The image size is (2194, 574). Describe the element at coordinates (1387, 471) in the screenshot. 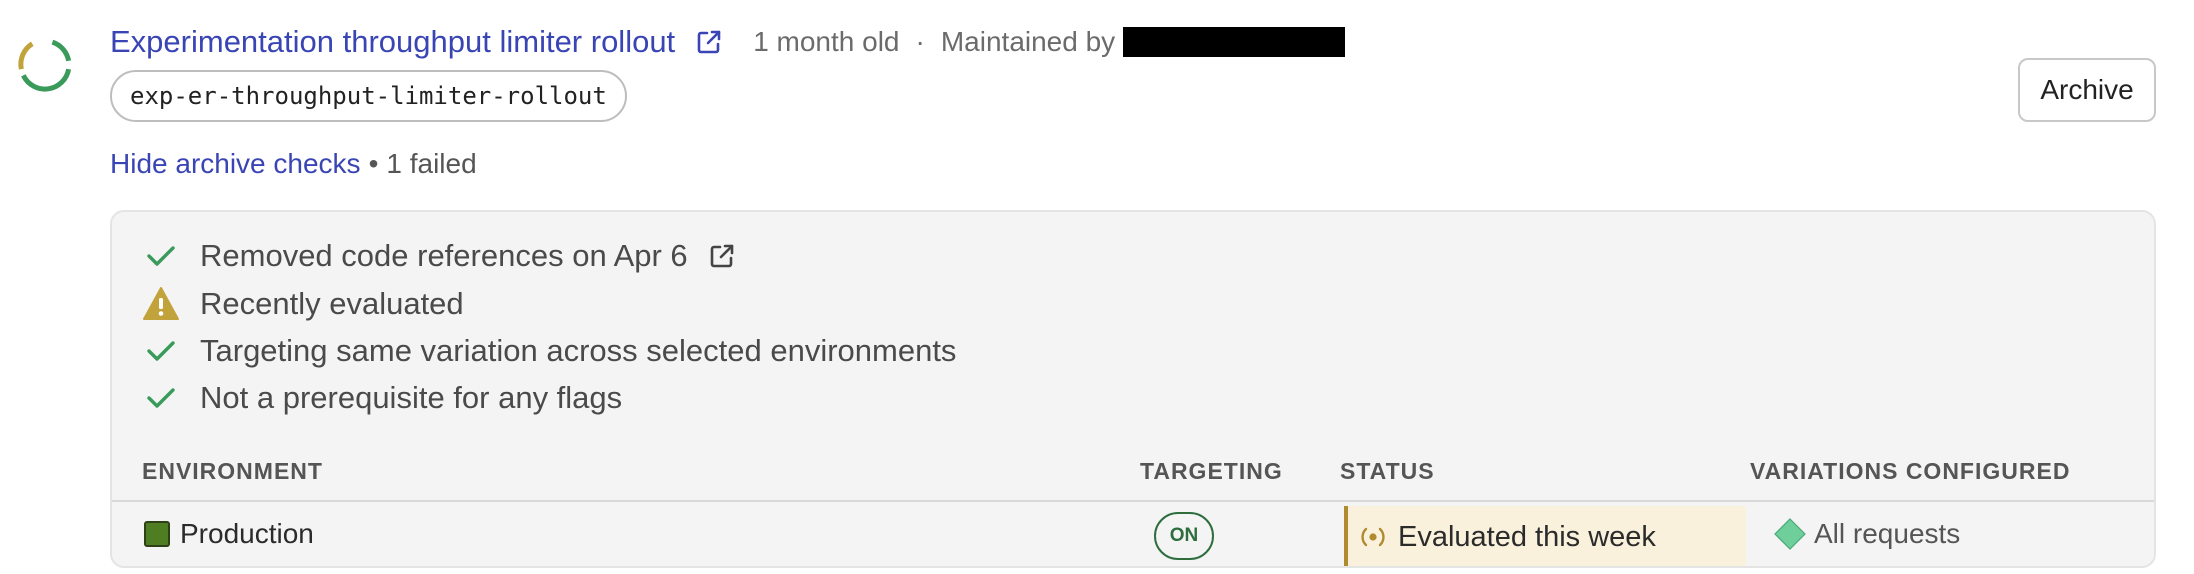

I see `column-header-status: STATUS` at that location.